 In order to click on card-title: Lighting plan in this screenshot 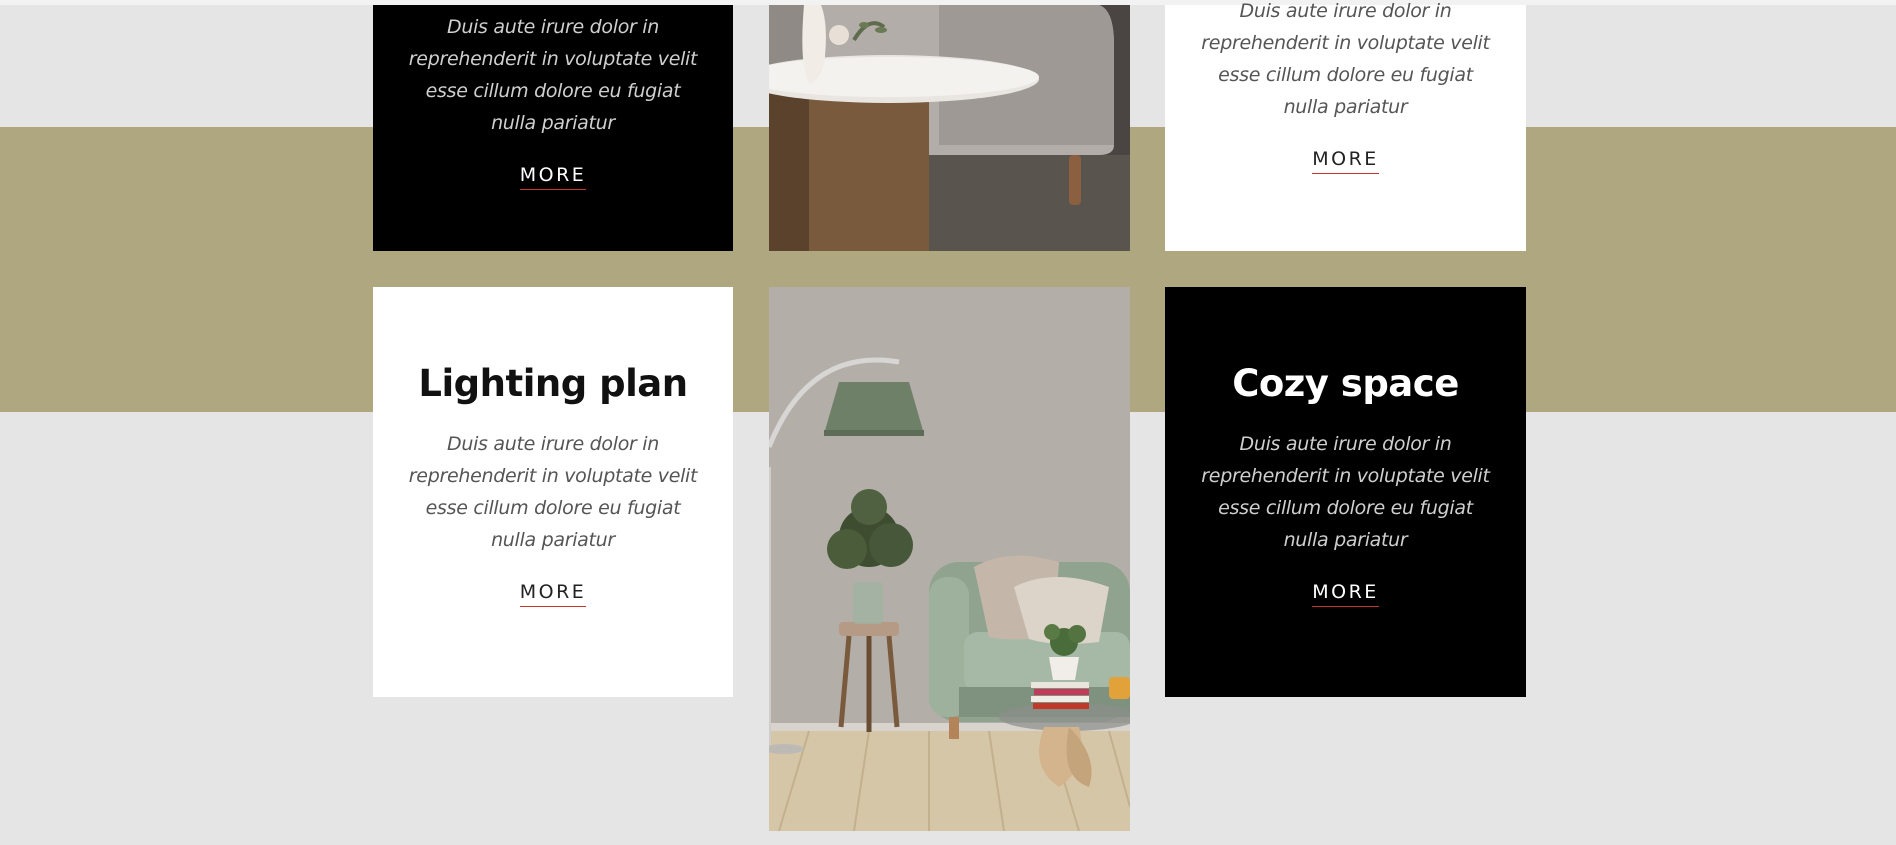, I will do `click(553, 383)`.